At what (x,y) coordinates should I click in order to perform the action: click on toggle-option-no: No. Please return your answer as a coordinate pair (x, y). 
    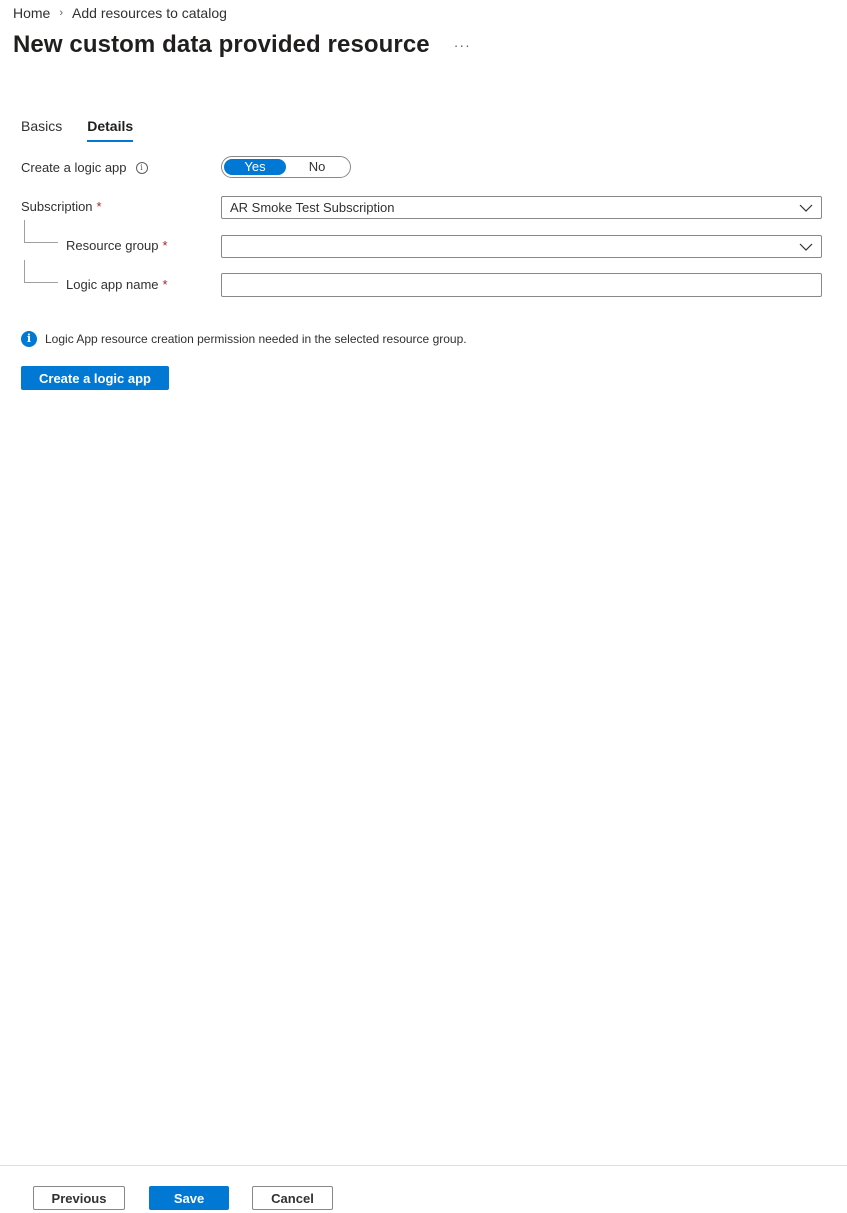
    Looking at the image, I should click on (317, 167).